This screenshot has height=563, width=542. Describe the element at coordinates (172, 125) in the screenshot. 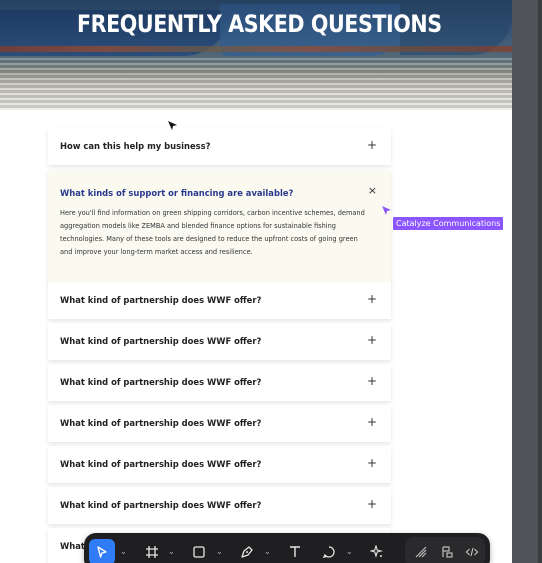

I see `cursor-icon` at that location.